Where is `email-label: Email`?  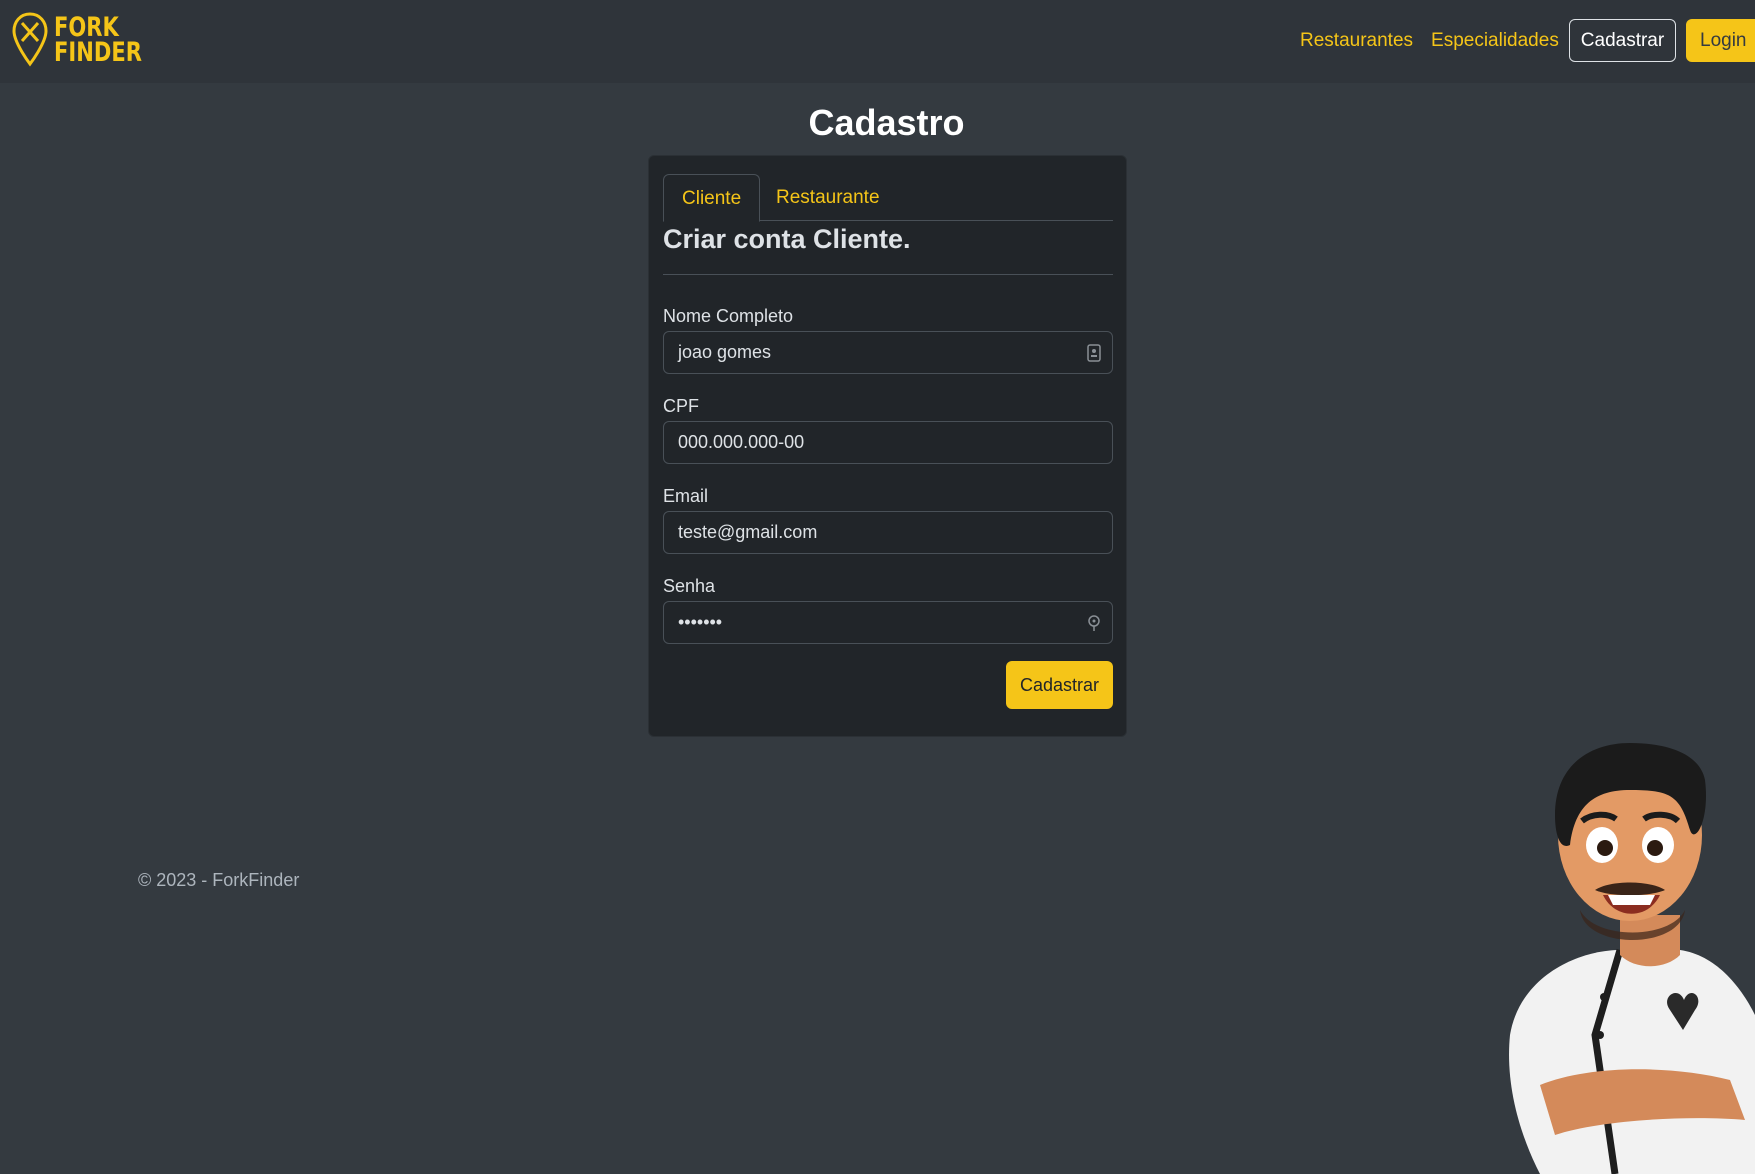 email-label: Email is located at coordinates (686, 496).